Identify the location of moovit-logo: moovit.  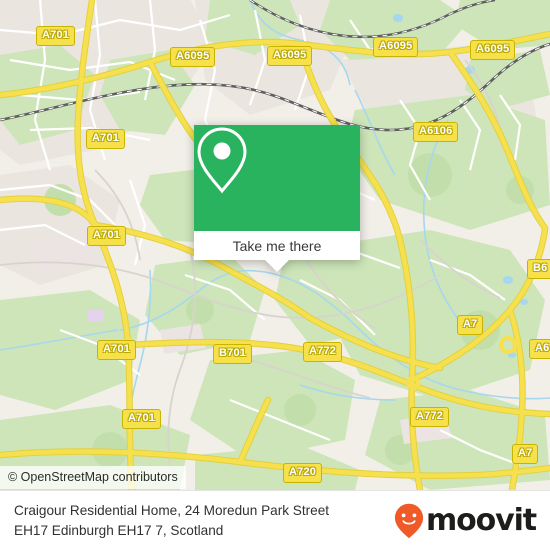
(462, 520).